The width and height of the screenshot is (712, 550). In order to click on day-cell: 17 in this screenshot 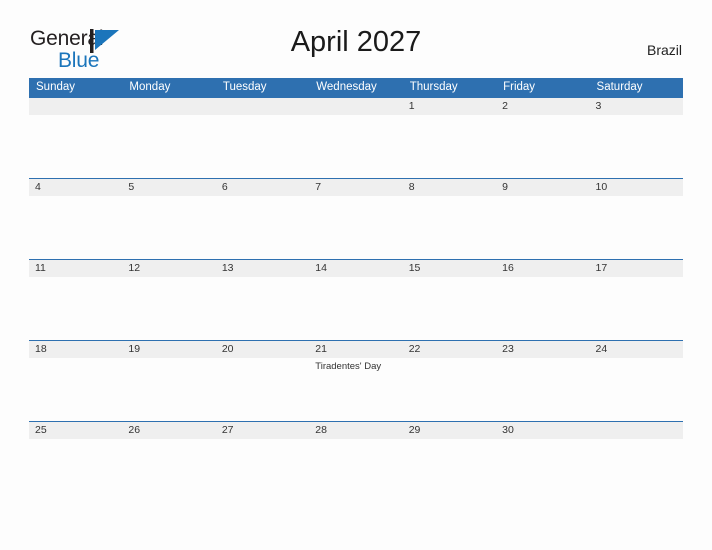, I will do `click(636, 300)`.